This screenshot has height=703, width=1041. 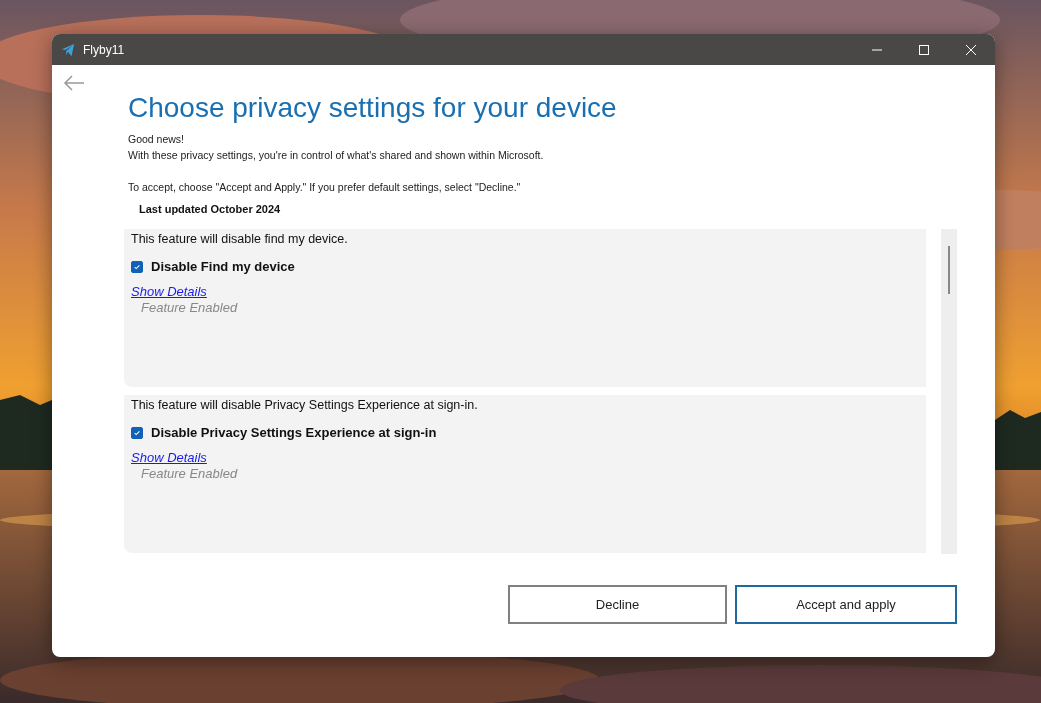 What do you see at coordinates (846, 604) in the screenshot?
I see `accept-button: Accept and apply` at bounding box center [846, 604].